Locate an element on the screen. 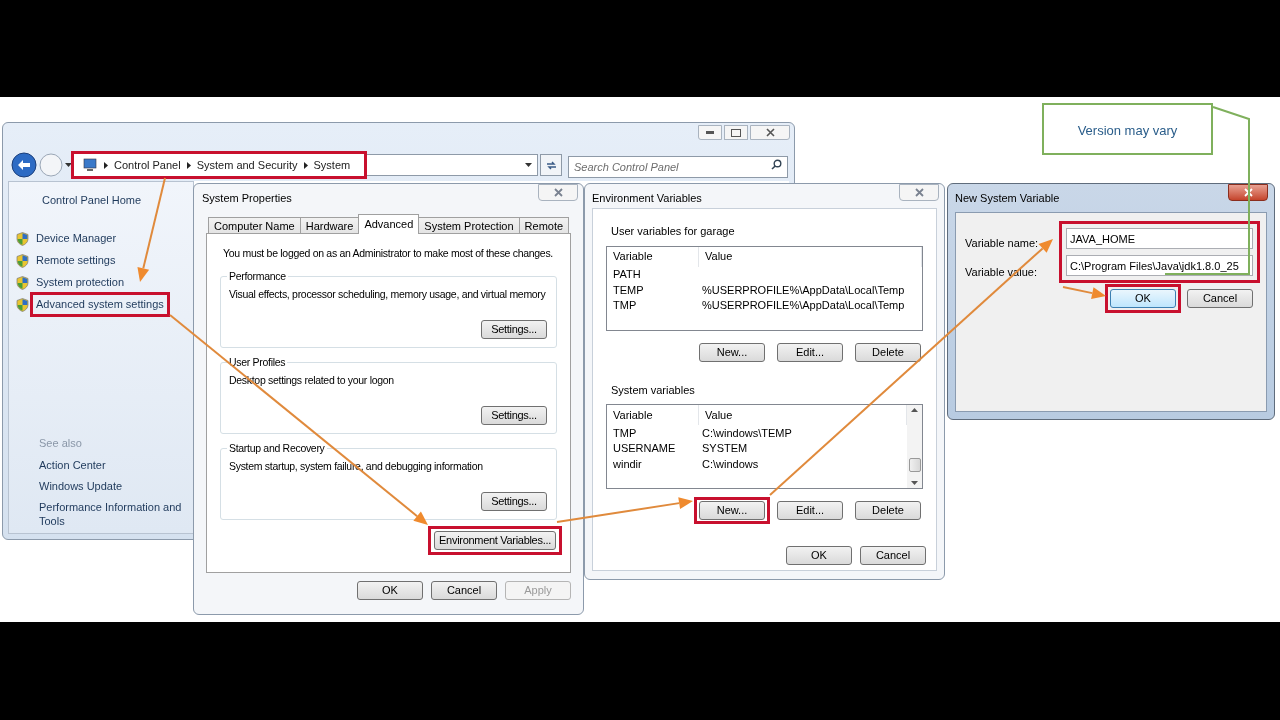 Image resolution: width=1280 pixels, height=720 pixels. sidebar-link: Action Center is located at coordinates (105, 465).